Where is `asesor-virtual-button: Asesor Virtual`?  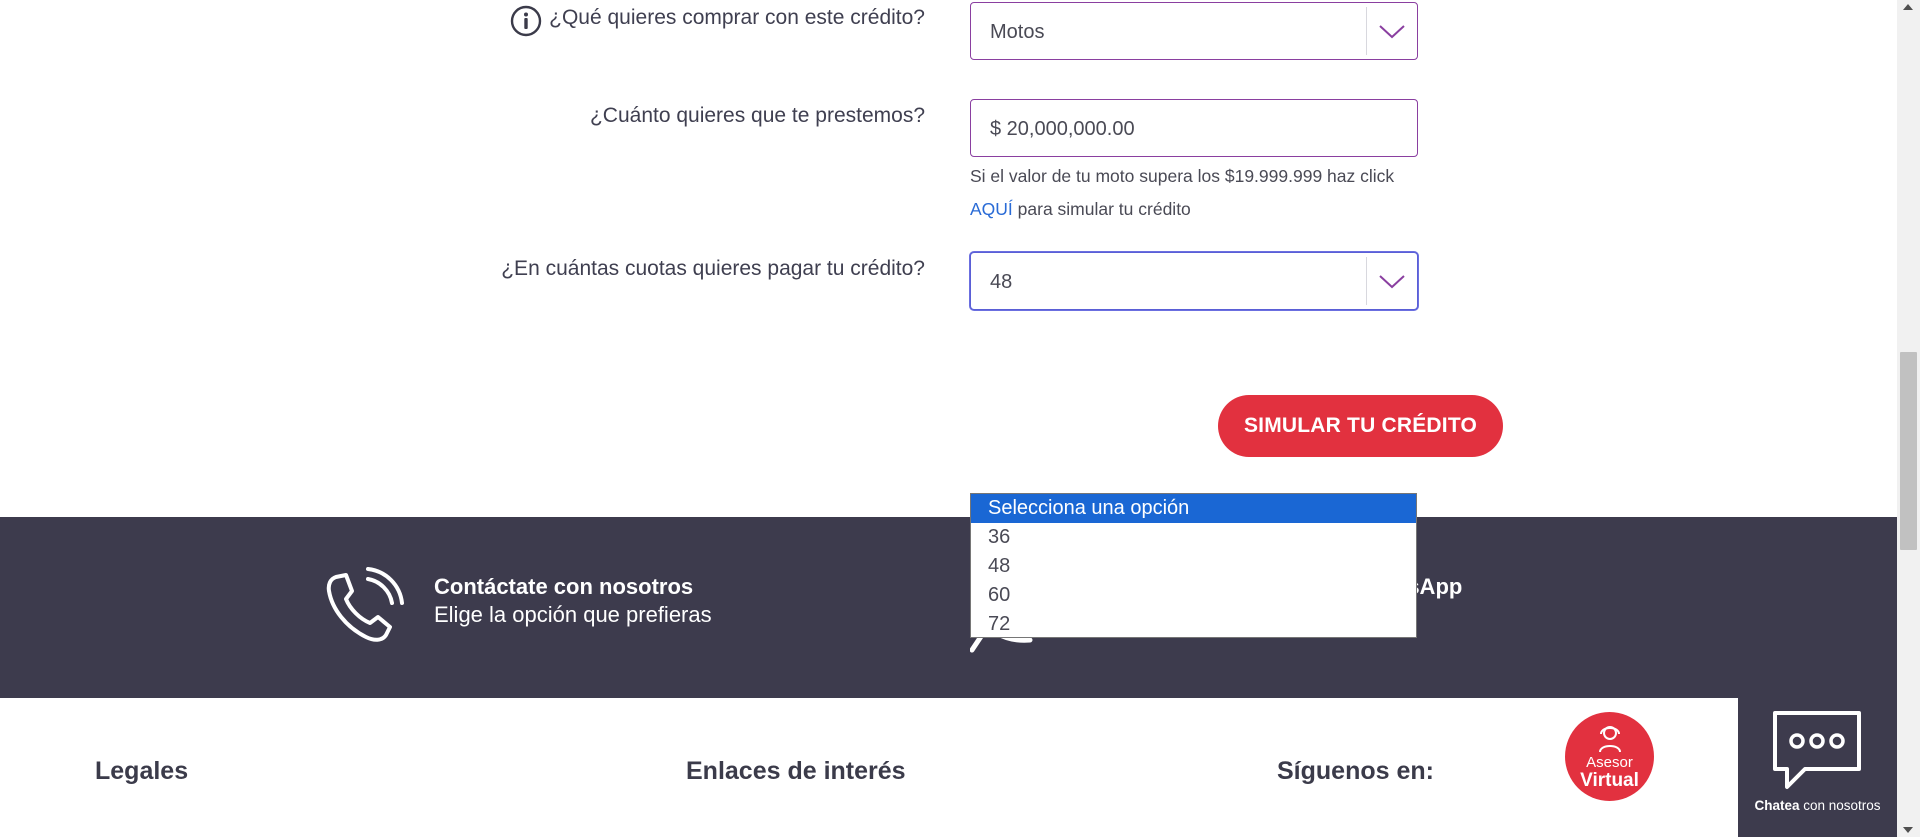 asesor-virtual-button: Asesor Virtual is located at coordinates (1609, 756).